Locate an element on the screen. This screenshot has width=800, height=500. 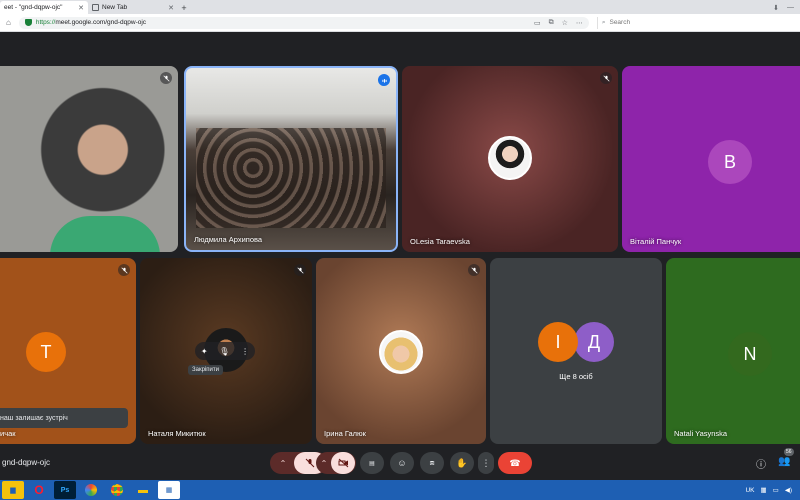
file-explorer-icon: ▬ is located at coordinates (143, 490).